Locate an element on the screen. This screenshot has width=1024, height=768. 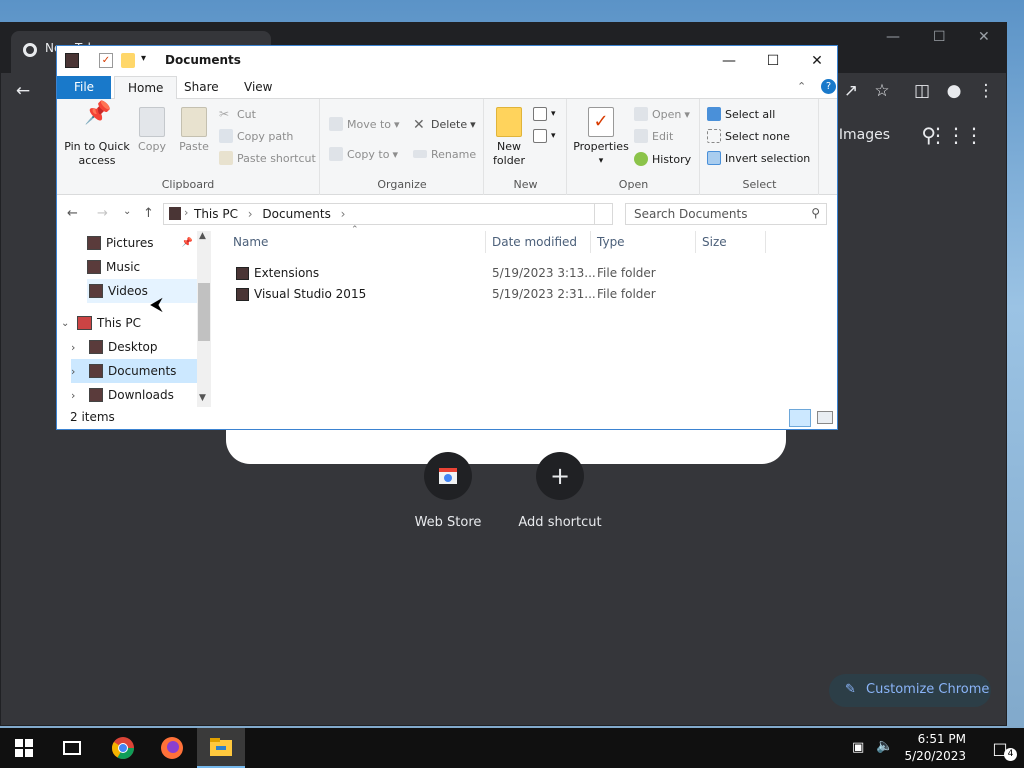
recent-locations-icon: ⌄ is located at coordinates (127, 211).